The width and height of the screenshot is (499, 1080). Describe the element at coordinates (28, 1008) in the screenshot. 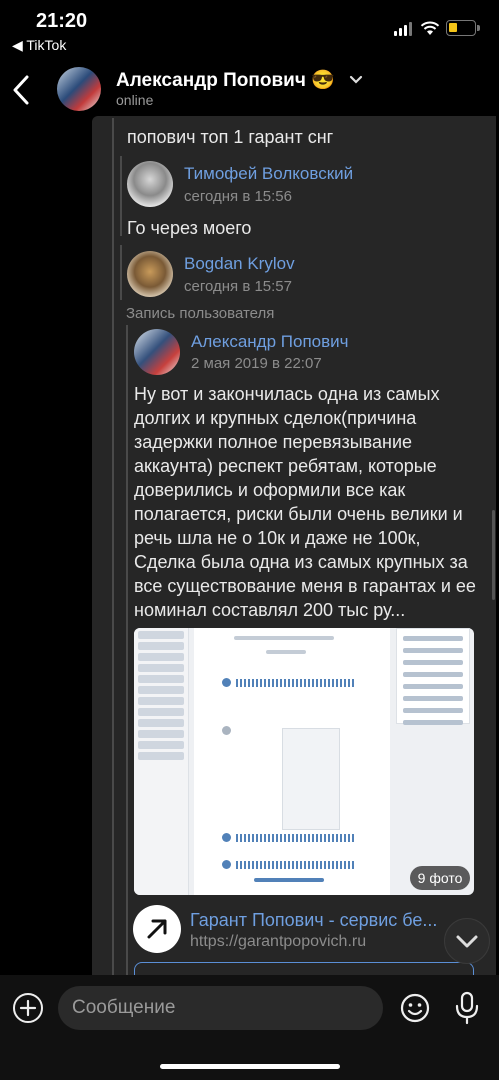

I see `plus-icon` at that location.